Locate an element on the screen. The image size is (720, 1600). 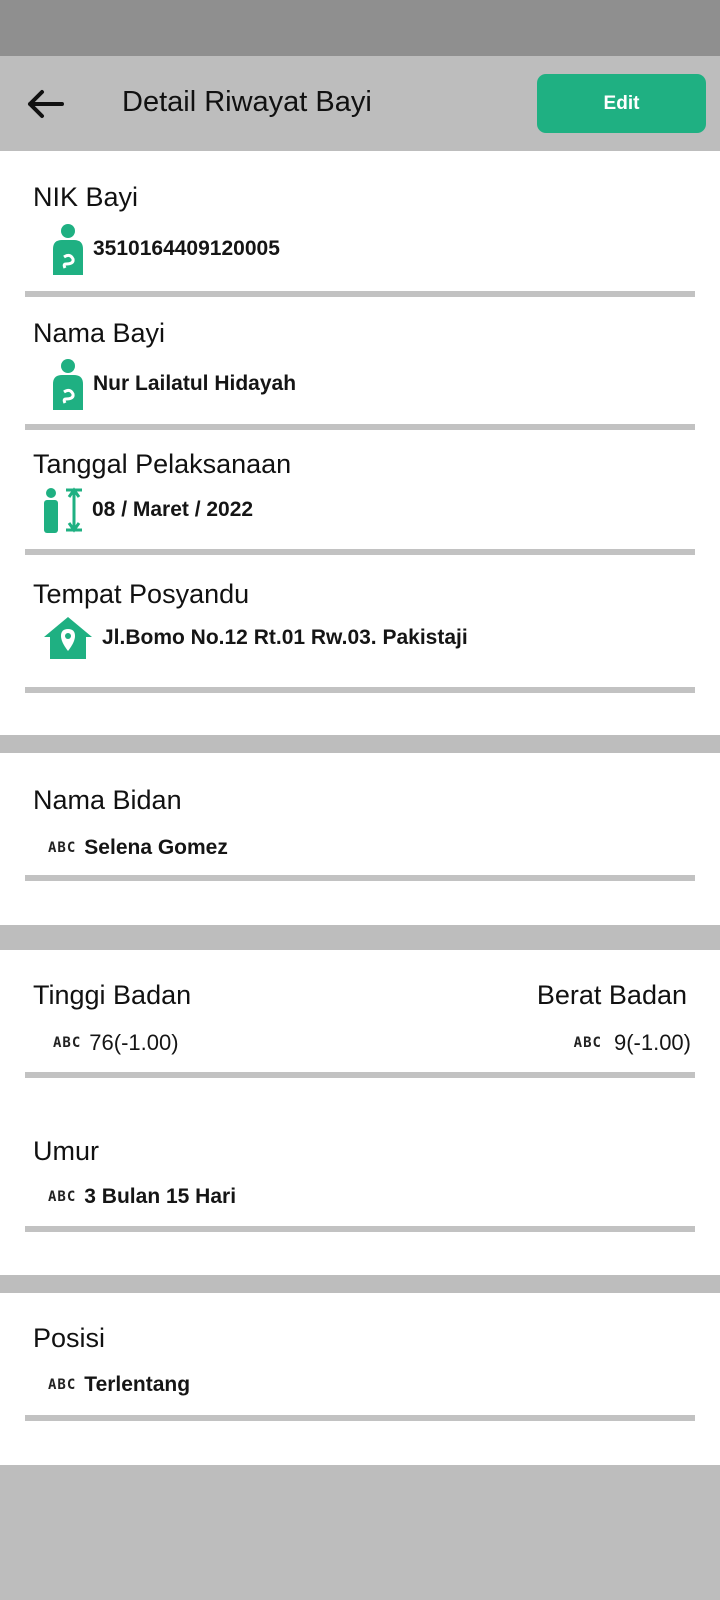
field-value-tinggi: 76(-1.00) is located at coordinates (134, 1042).